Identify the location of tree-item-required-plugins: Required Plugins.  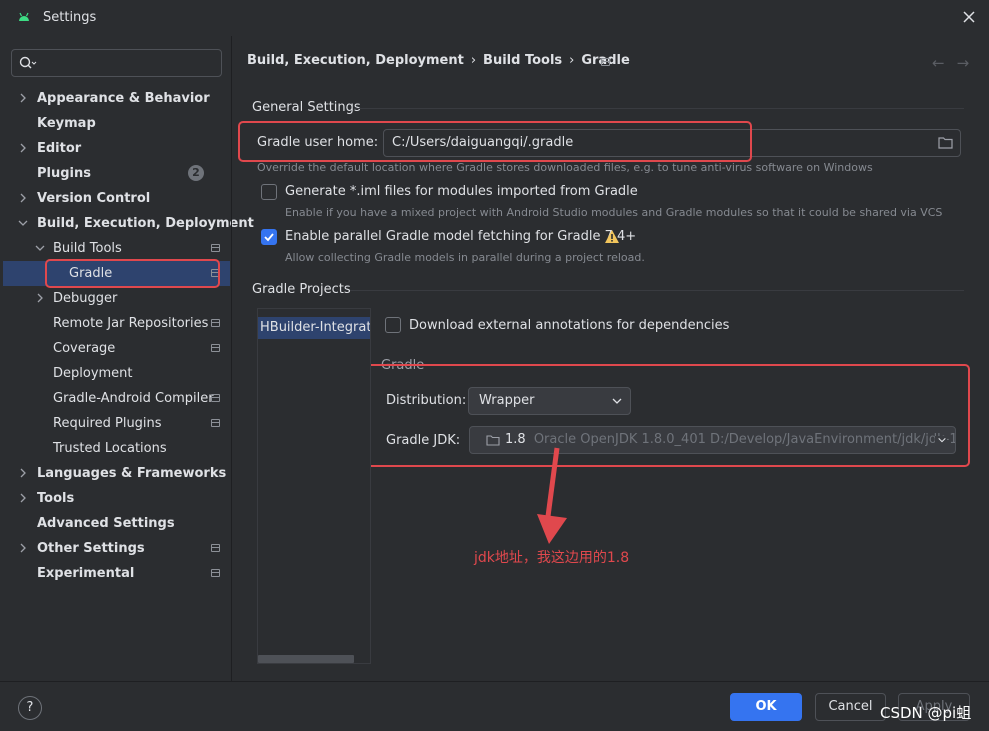
(107, 423).